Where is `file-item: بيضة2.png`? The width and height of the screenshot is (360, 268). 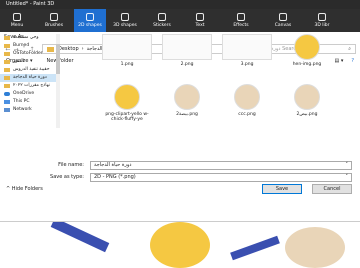
file-item: بيضة2.png is located at coordinates (187, 100).